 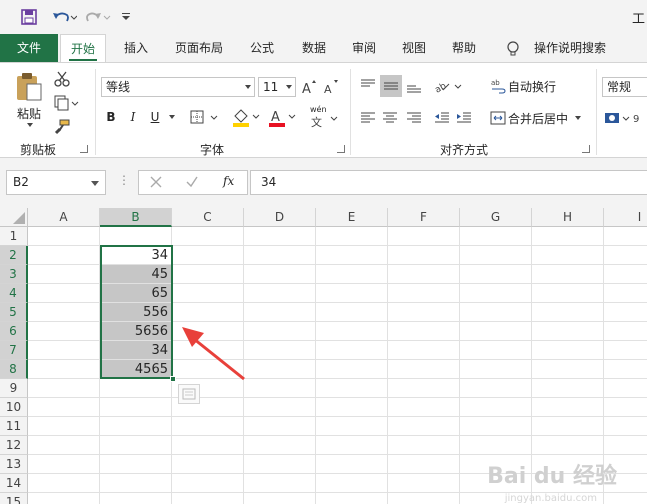 I want to click on cell-g12, so click(x=496, y=445).